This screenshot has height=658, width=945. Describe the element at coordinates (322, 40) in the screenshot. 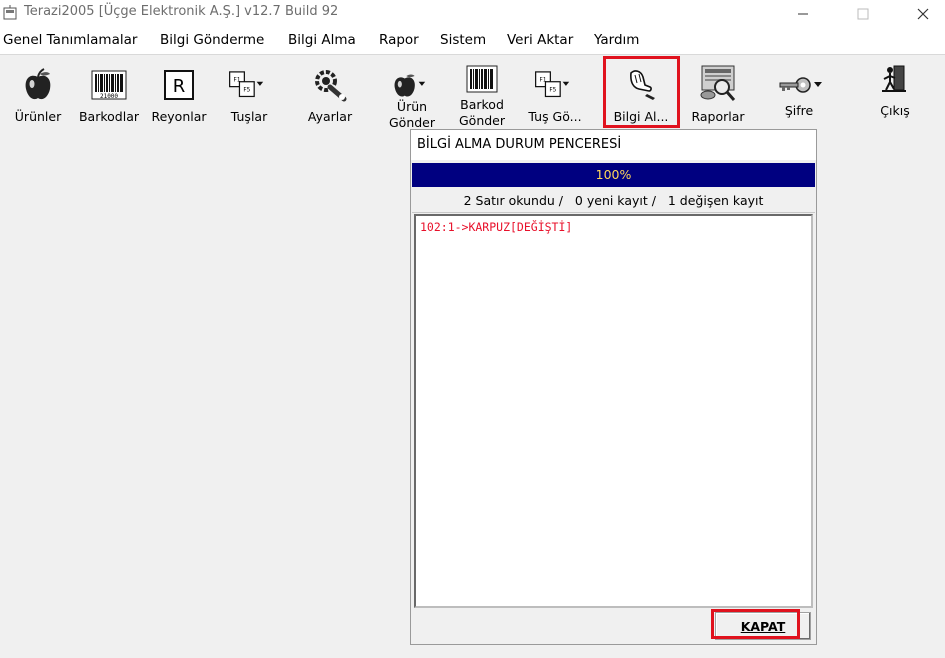

I see `menu-bilgi-alma: Bilgi Alma` at that location.